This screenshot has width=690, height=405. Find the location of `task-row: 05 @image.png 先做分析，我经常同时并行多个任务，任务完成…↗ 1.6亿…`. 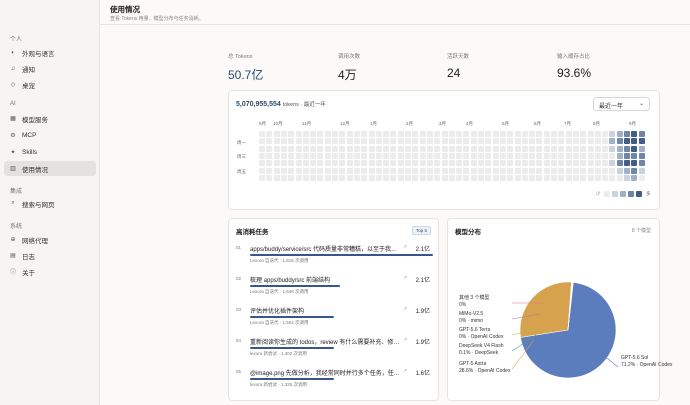

task-row: 05 @image.png 先做分析，我经常同时并行多个任务，任务完成…↗ 1.6亿… is located at coordinates (334, 382).